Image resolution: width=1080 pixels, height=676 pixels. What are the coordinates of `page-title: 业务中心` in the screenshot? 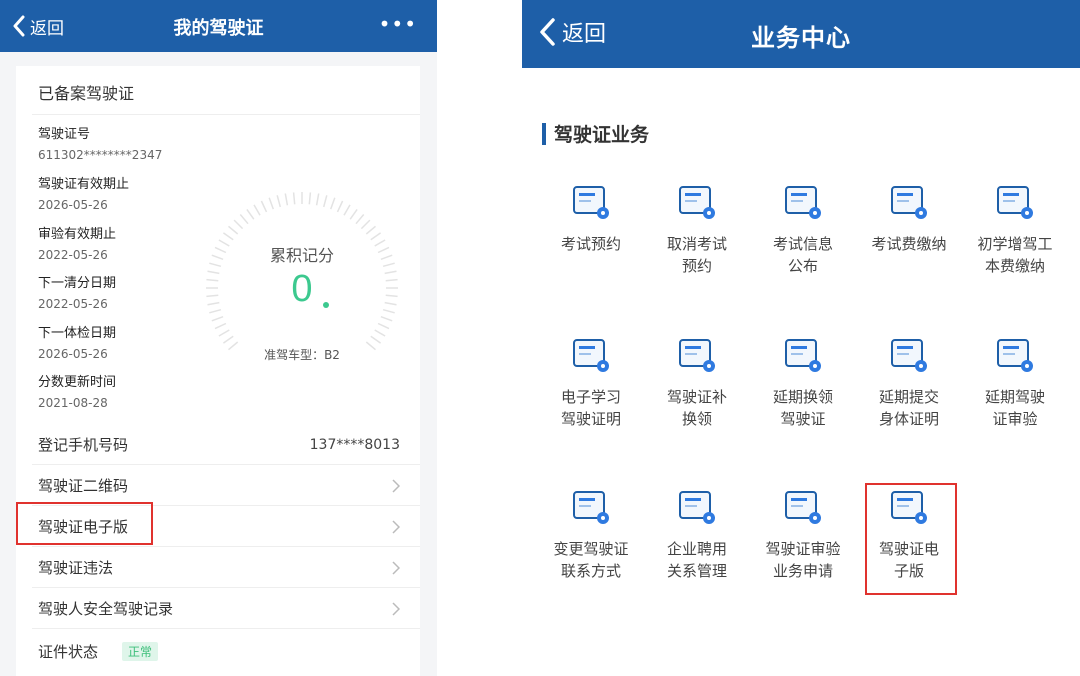 It's located at (801, 38).